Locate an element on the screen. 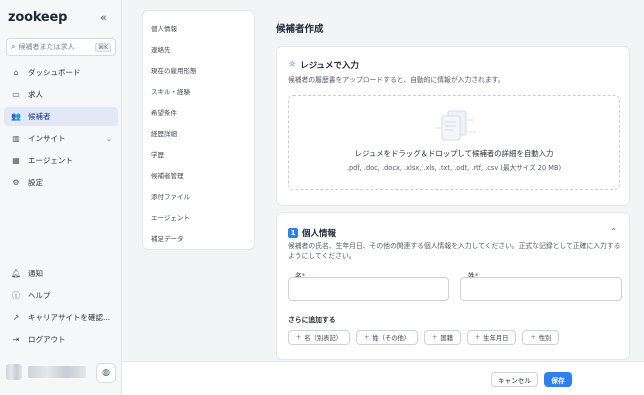 This screenshot has width=644, height=395. section-link: 希望条件 is located at coordinates (198, 111).